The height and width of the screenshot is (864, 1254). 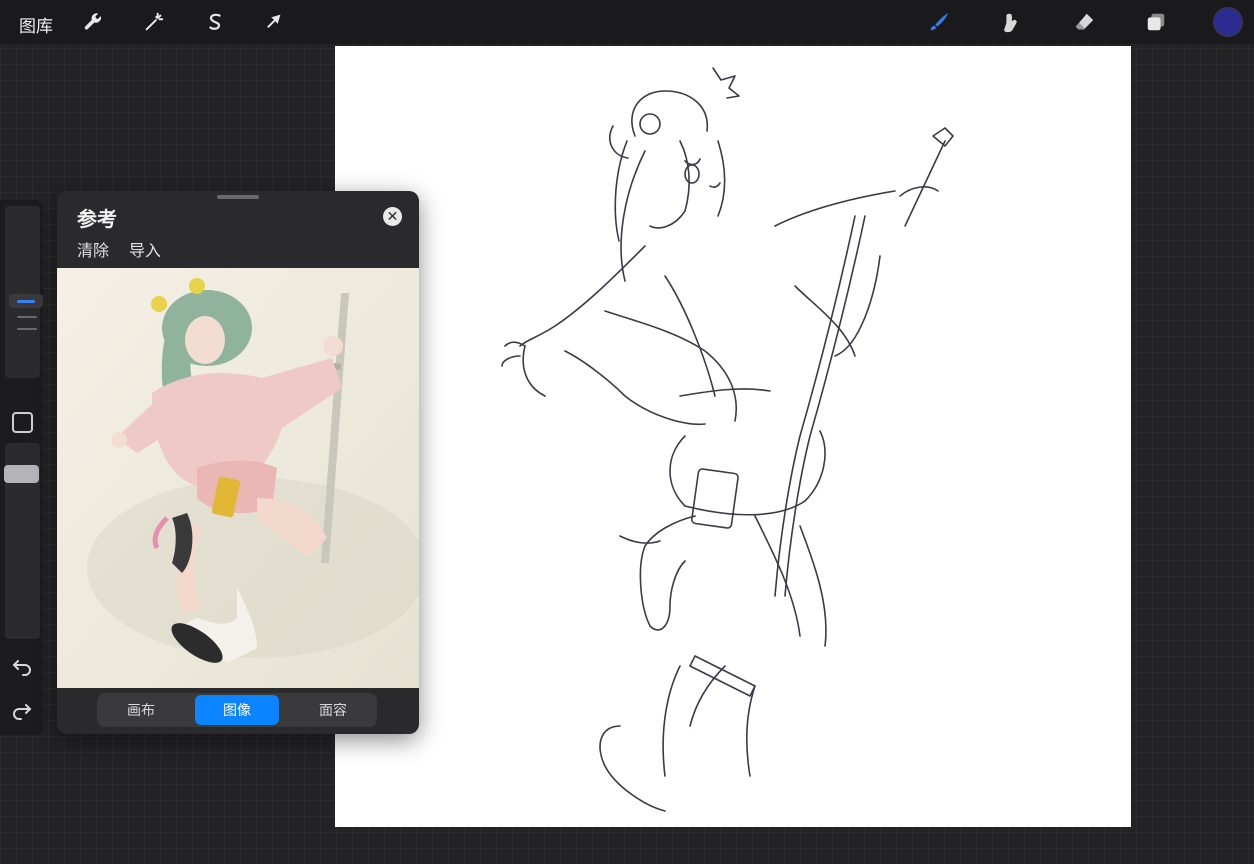 What do you see at coordinates (939, 22) in the screenshot?
I see `brush-icon` at bounding box center [939, 22].